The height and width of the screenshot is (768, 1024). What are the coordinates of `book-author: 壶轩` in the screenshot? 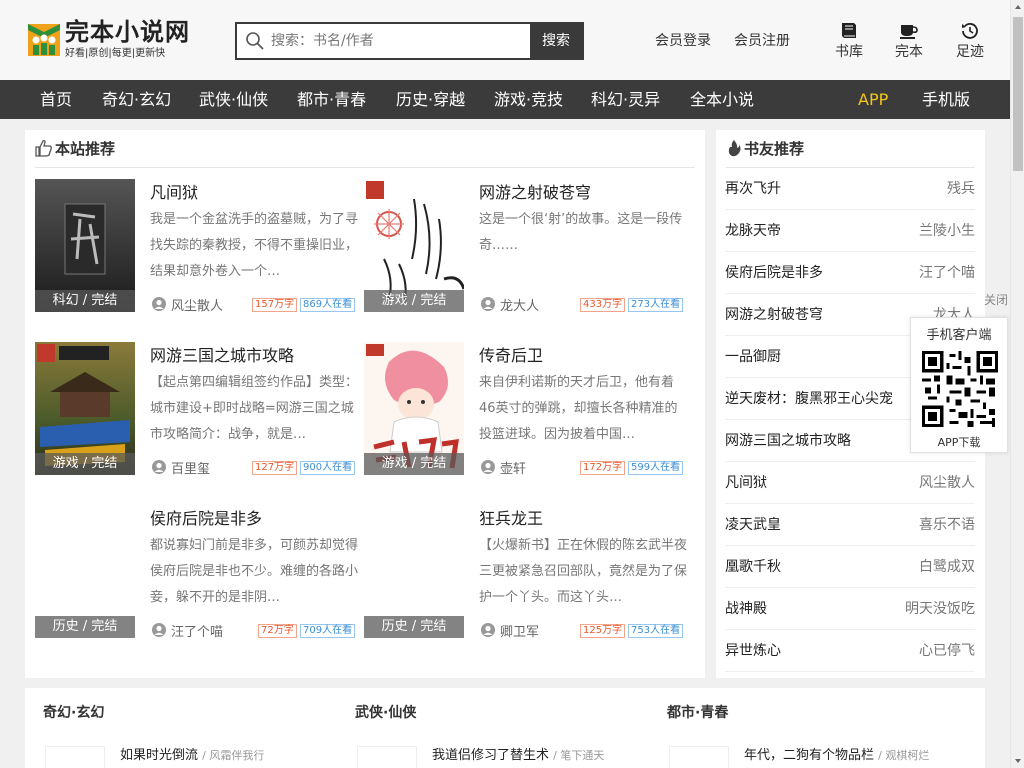 It's located at (513, 467).